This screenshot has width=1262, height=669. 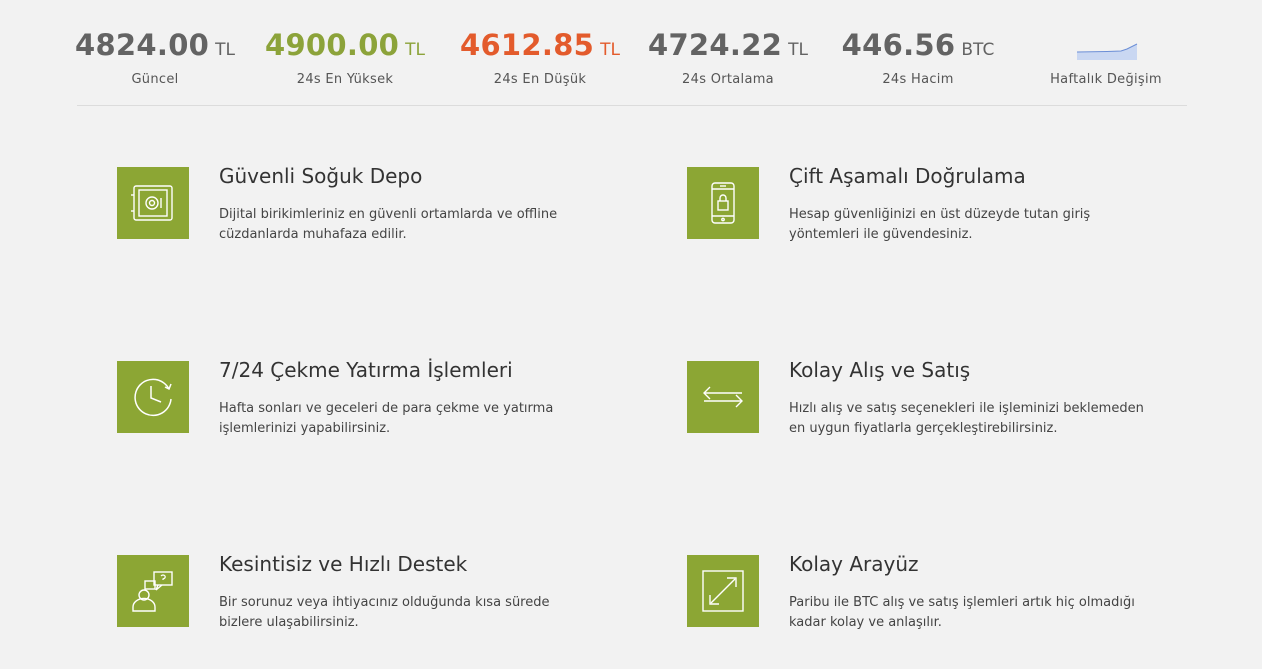 What do you see at coordinates (1106, 79) in the screenshot?
I see `stat-label: Haftalık Değişim` at bounding box center [1106, 79].